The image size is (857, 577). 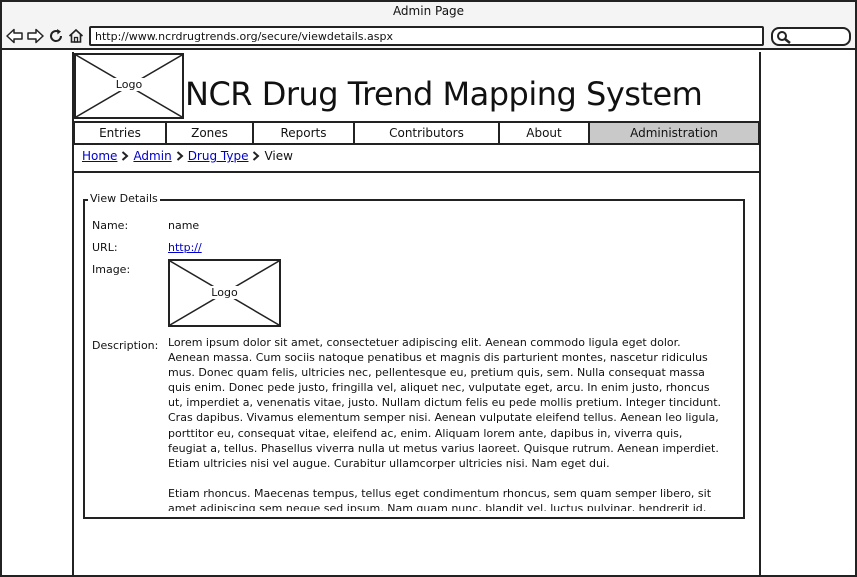 I want to click on reload-icon, so click(x=56, y=36).